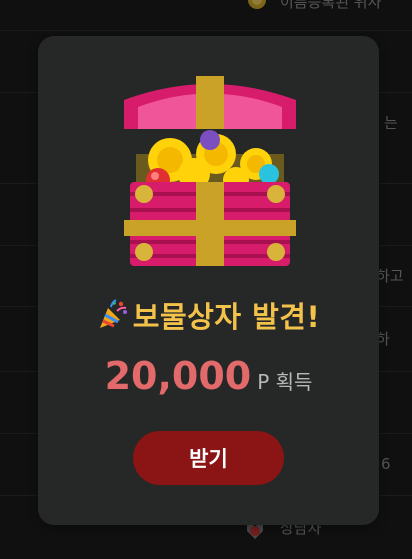 Image resolution: width=412 pixels, height=559 pixels. What do you see at coordinates (208, 458) in the screenshot?
I see `receive-button: 받기` at bounding box center [208, 458].